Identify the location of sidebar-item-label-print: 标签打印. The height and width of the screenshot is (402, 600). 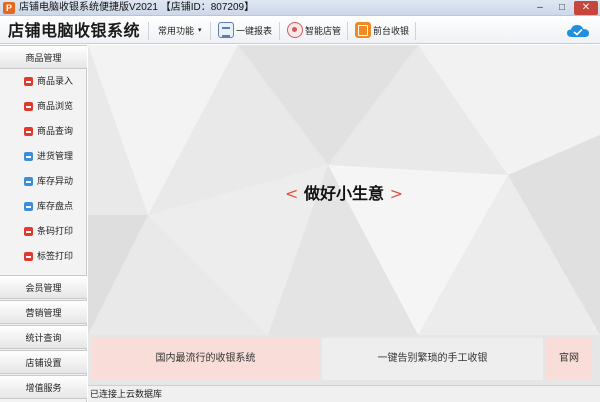
(55, 256).